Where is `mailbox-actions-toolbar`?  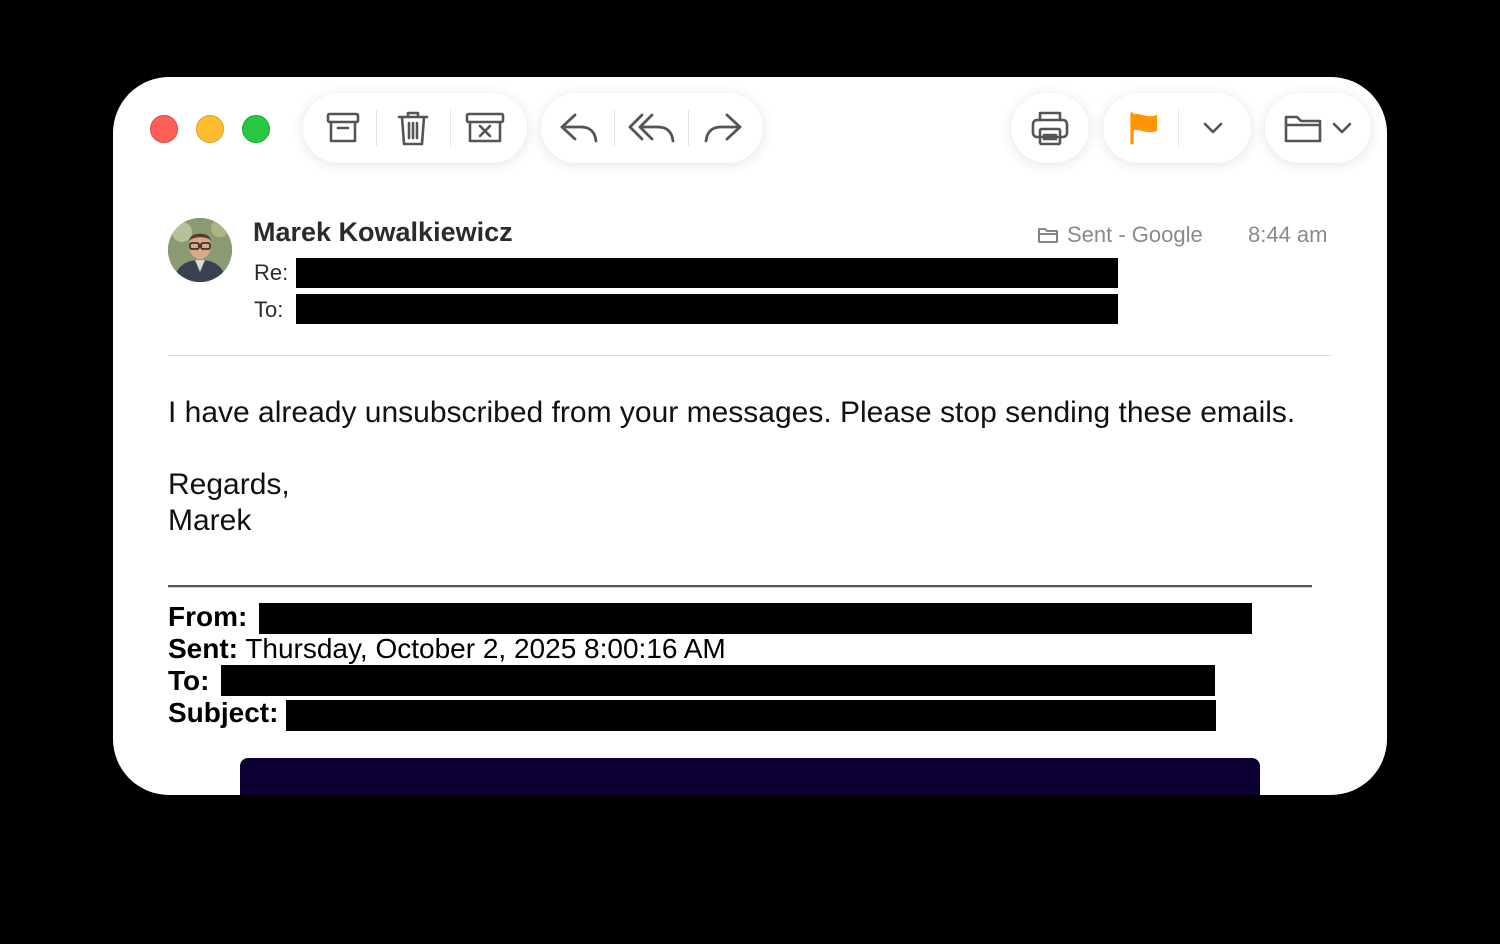
mailbox-actions-toolbar is located at coordinates (415, 128).